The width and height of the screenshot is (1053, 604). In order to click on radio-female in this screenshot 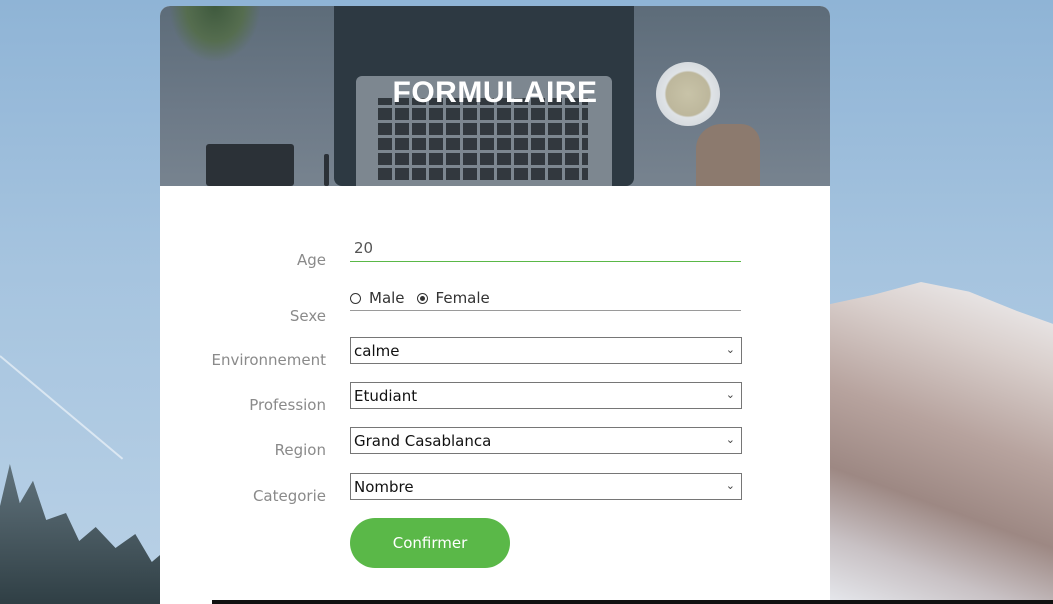, I will do `click(422, 298)`.